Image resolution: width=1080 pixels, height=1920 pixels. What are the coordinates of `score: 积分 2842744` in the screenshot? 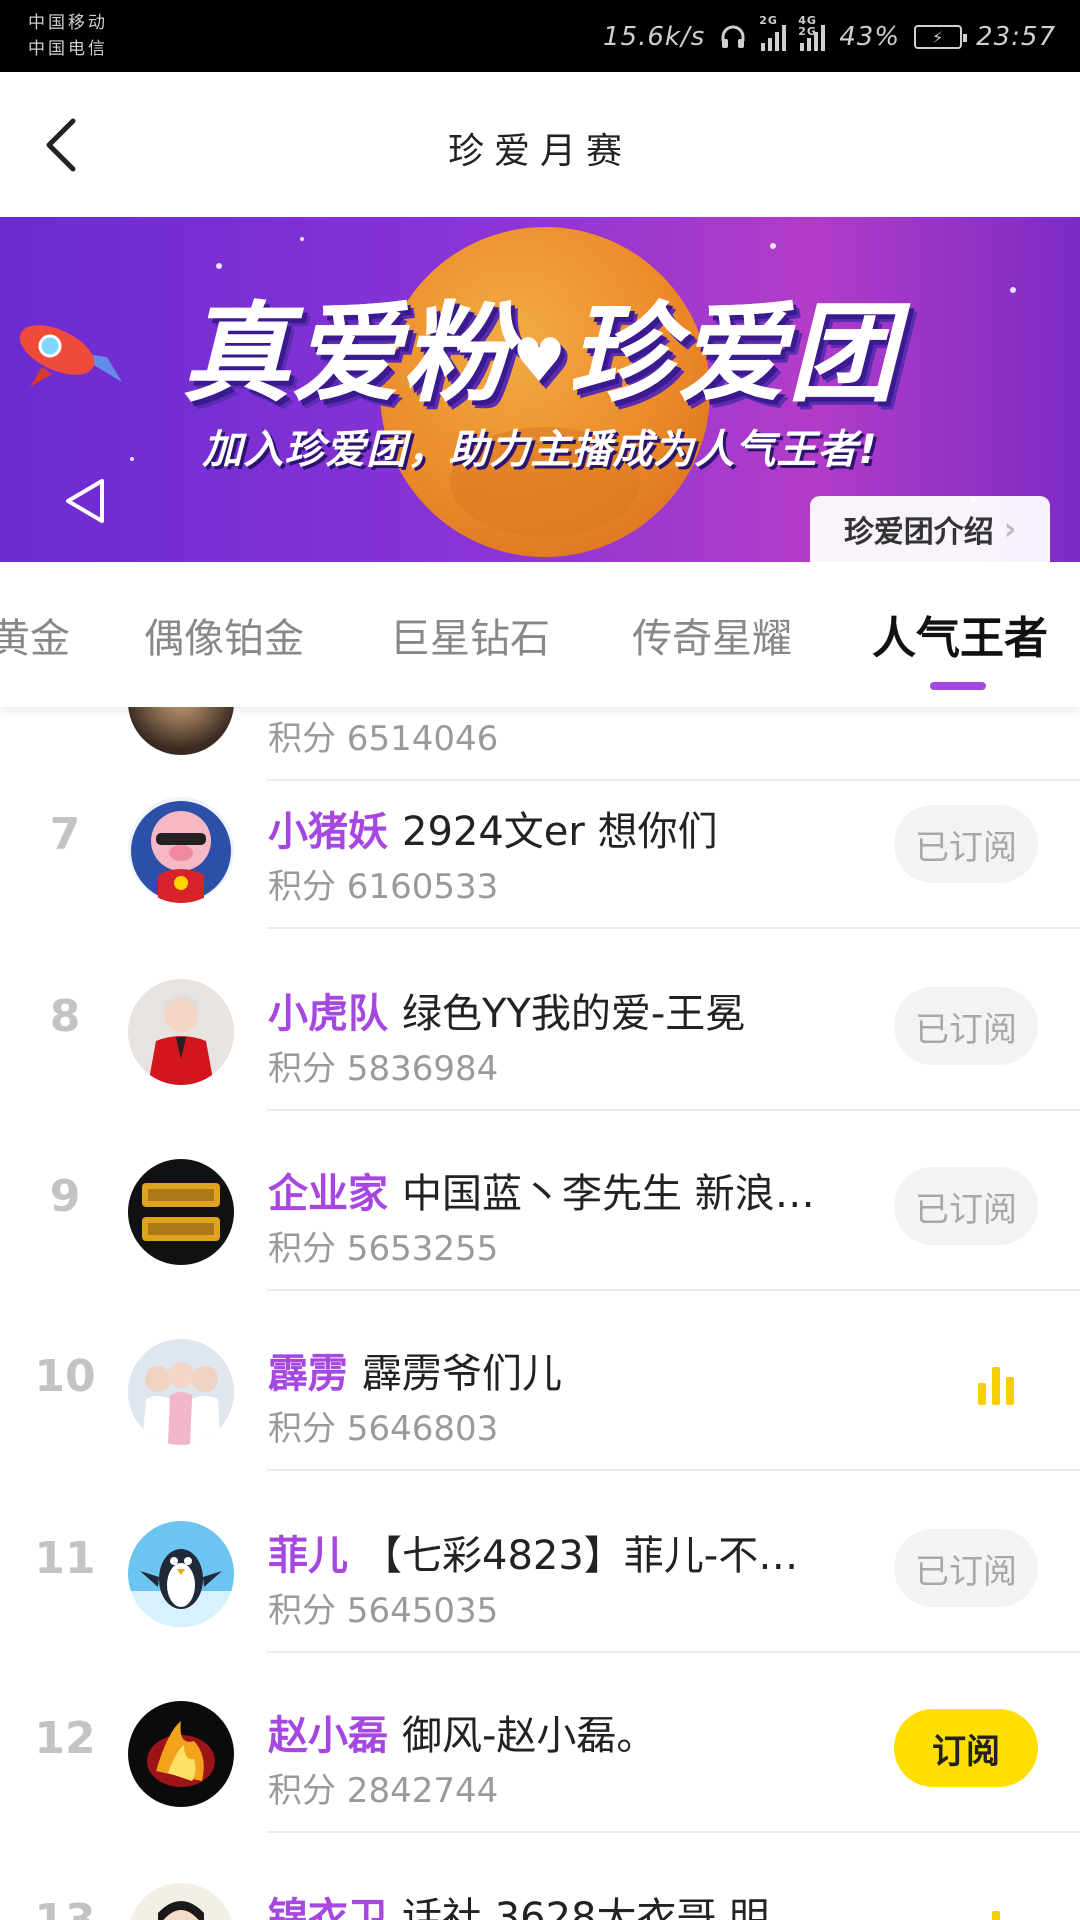 It's located at (383, 1791).